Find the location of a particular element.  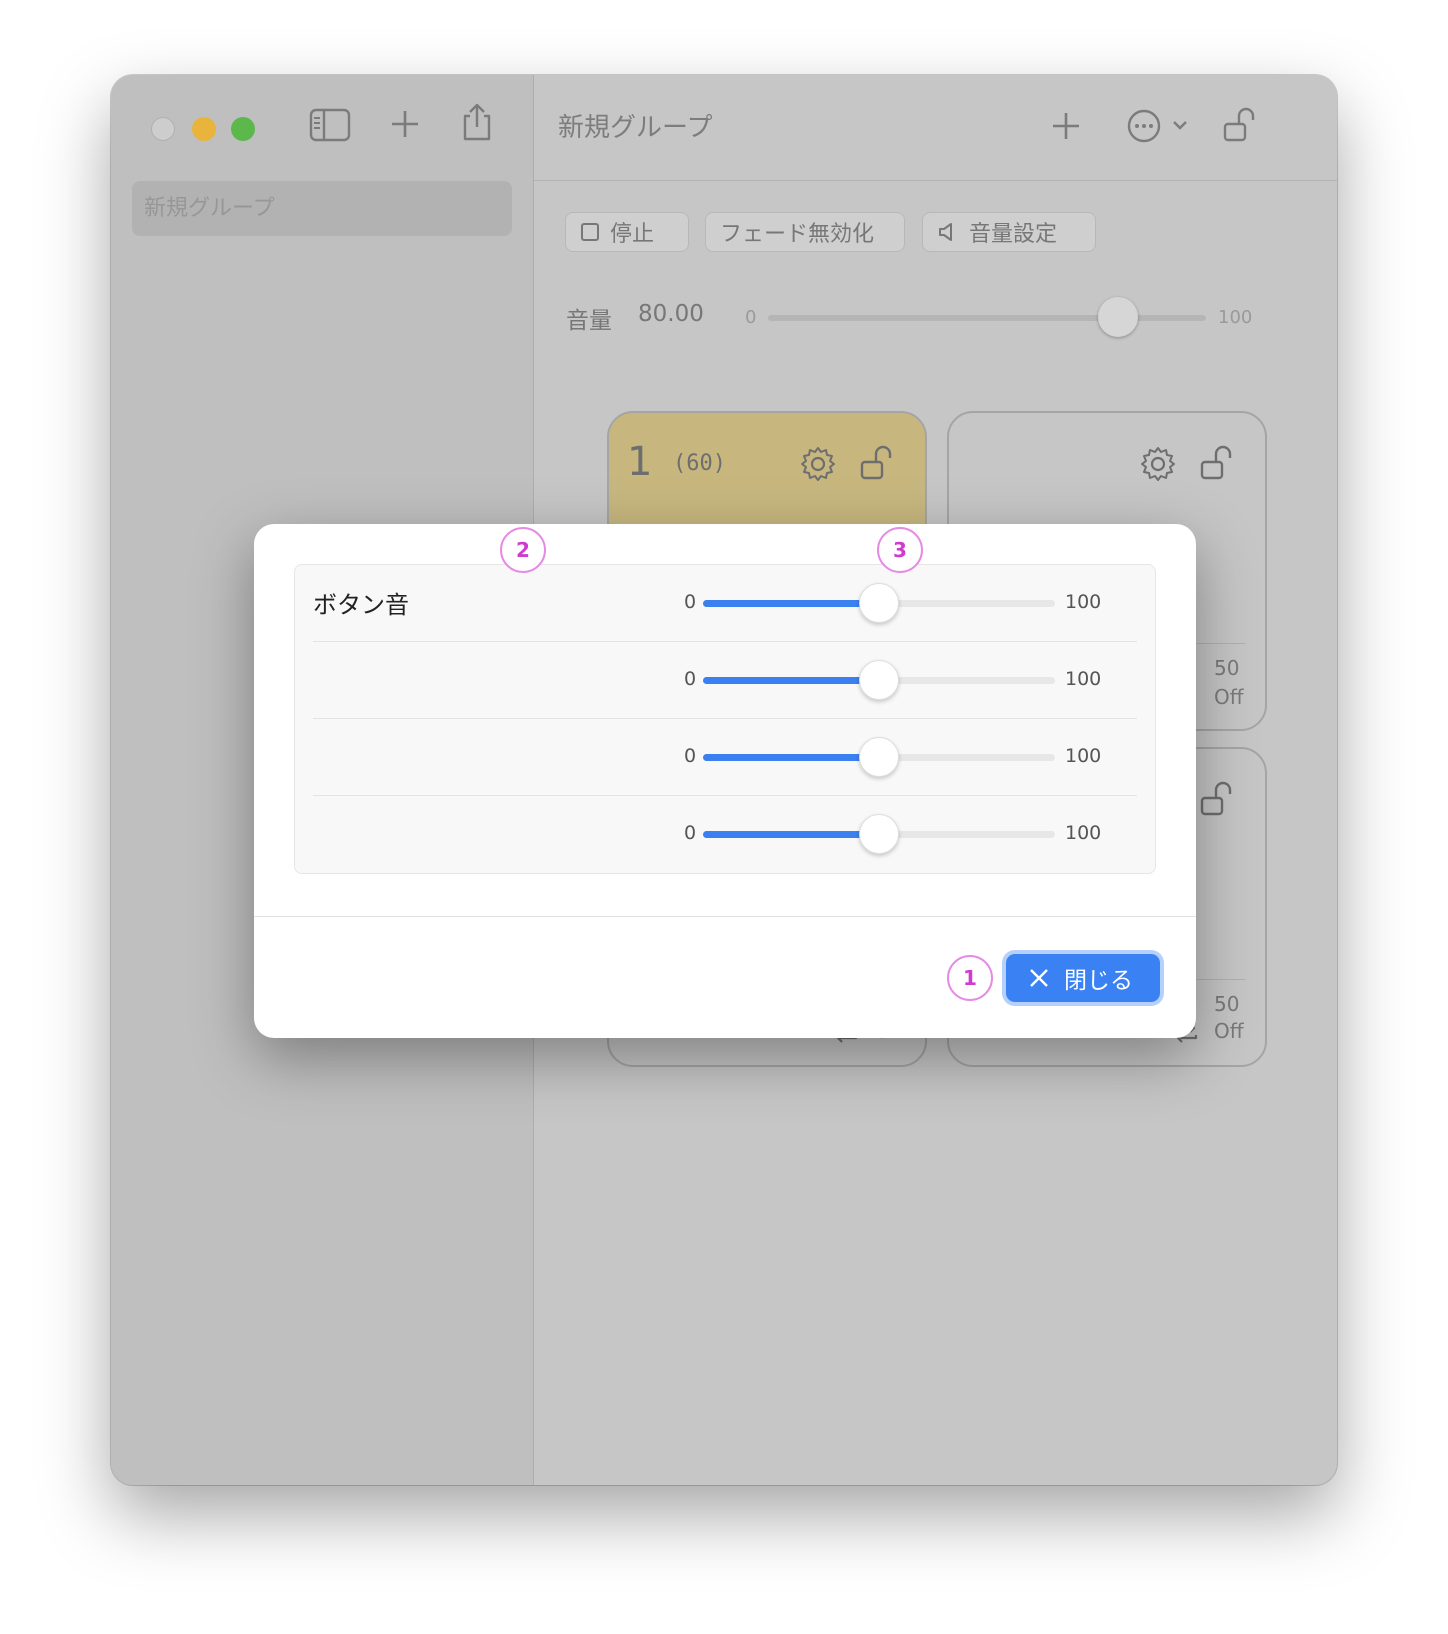

stop-button-label: 停止 is located at coordinates (632, 234).